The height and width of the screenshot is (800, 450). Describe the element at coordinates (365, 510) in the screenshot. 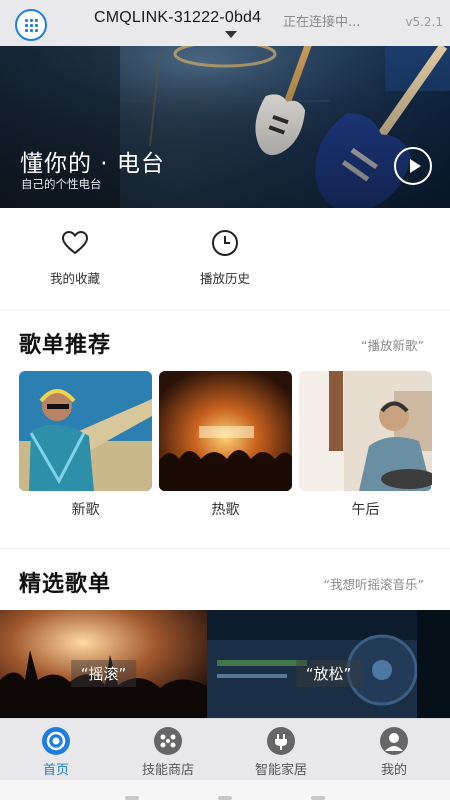

I see `playlist-label-afternoon: 午后` at that location.